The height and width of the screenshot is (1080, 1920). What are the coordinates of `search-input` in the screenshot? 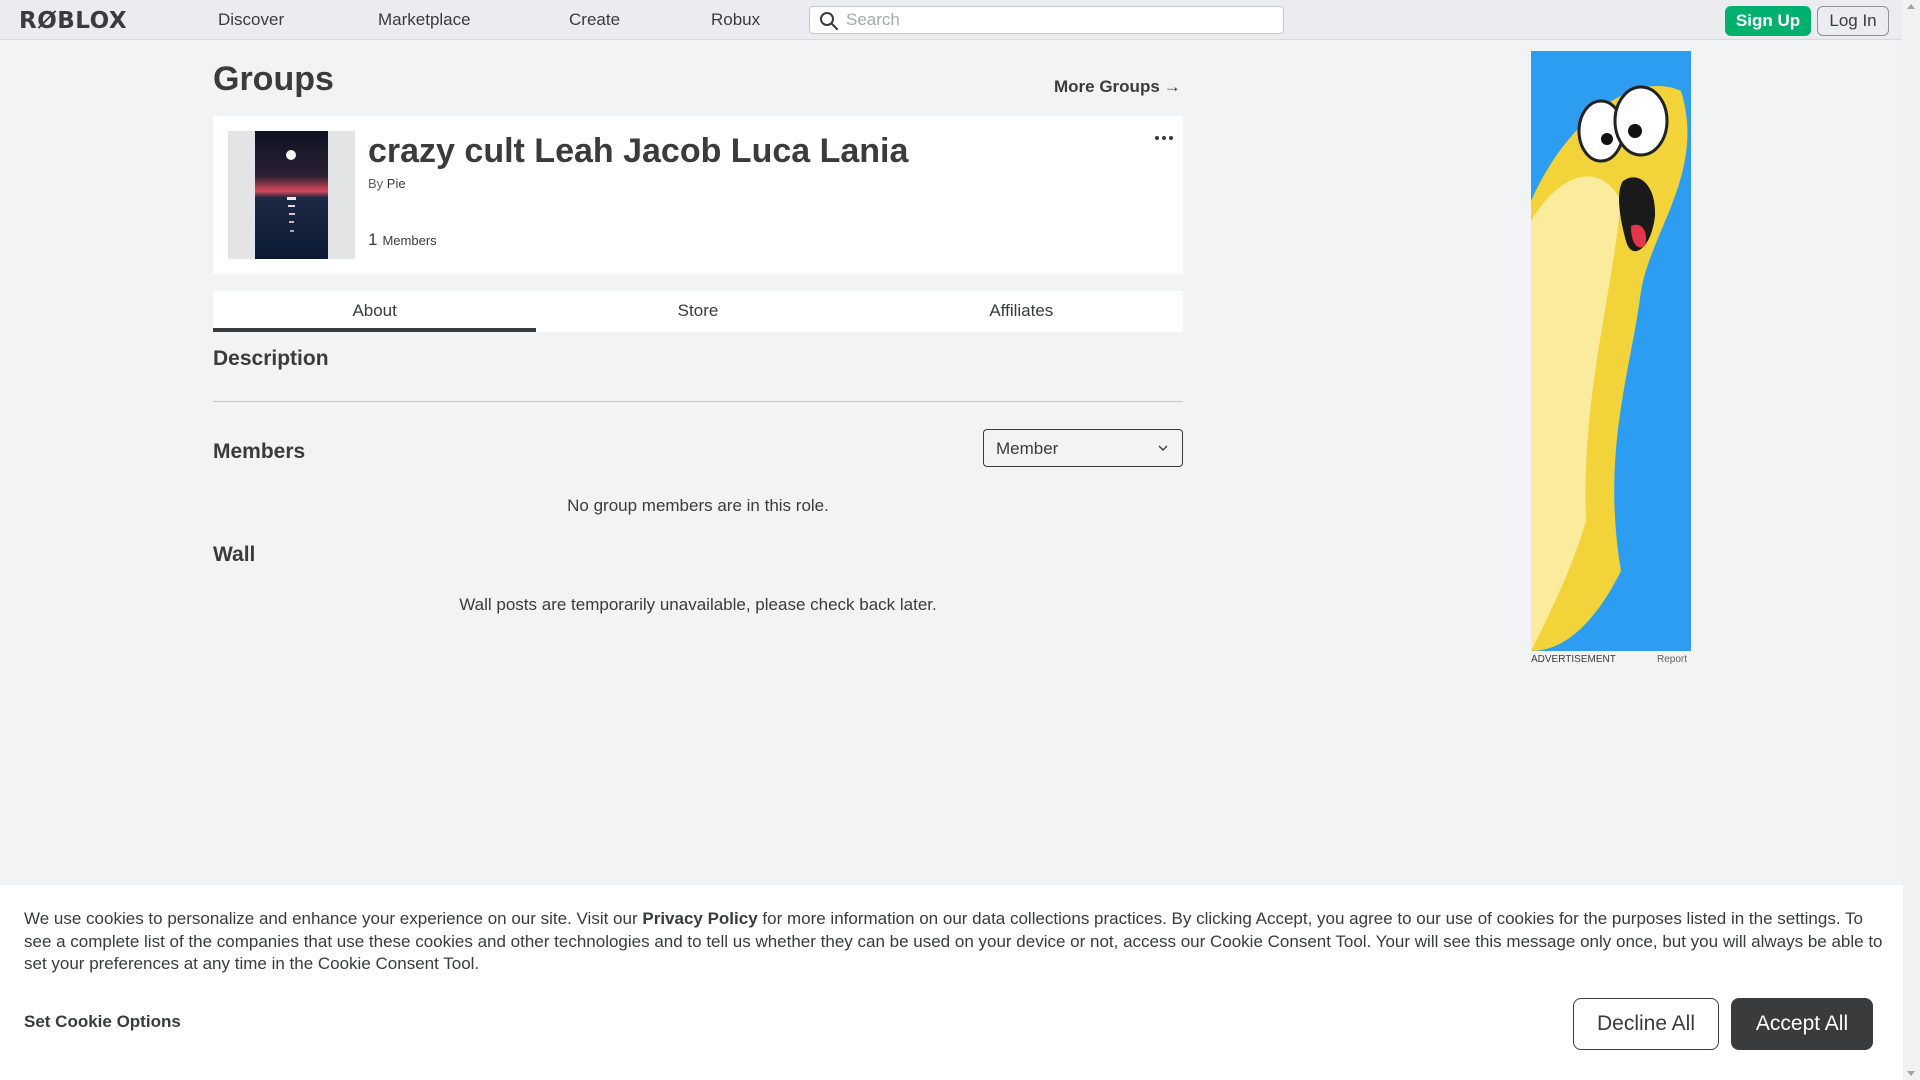 It's located at (1059, 20).